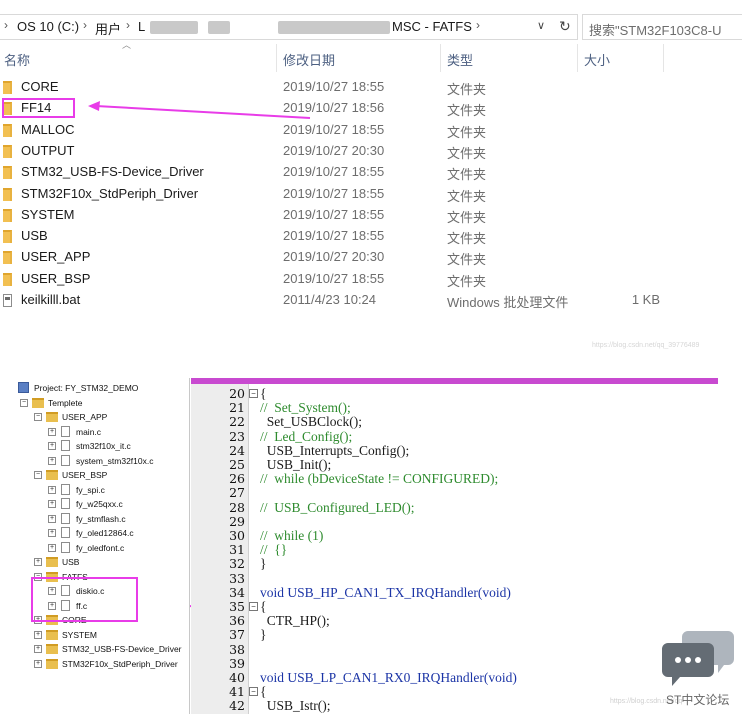 Image resolution: width=742 pixels, height=714 pixels. I want to click on file-row: OUTPUT 2019/10/27 20:30 文件夹, so click(371, 151).